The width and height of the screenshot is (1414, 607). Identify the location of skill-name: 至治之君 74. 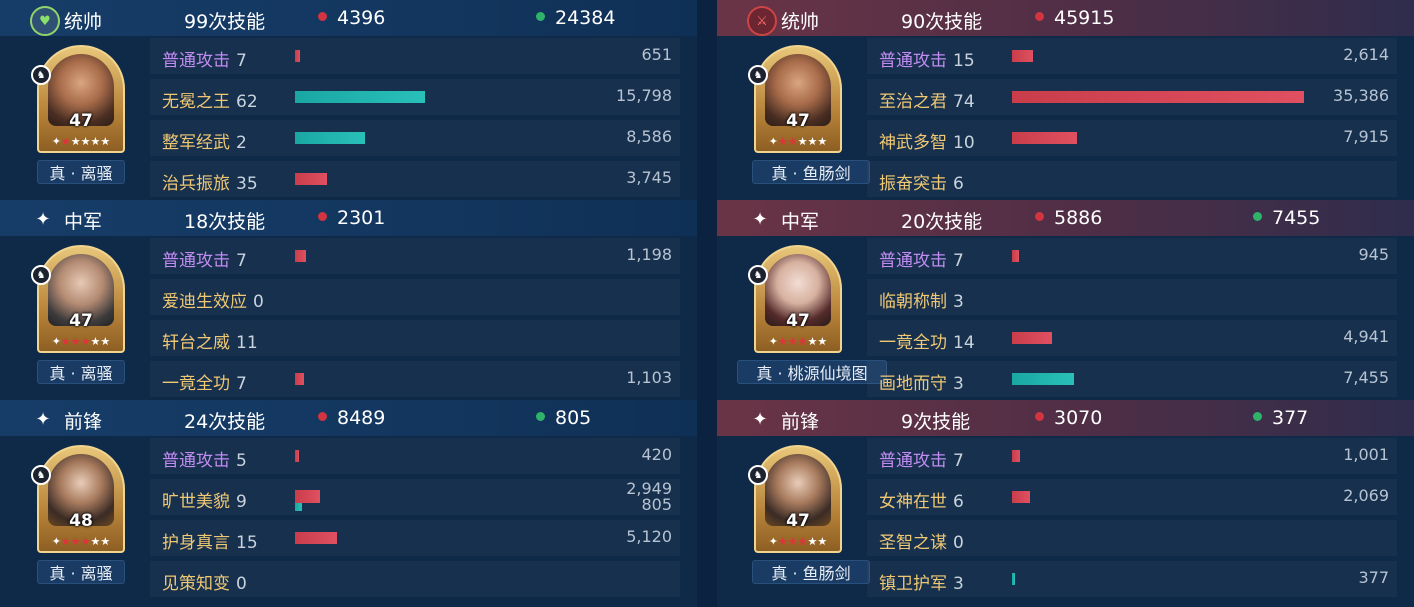
(927, 99).